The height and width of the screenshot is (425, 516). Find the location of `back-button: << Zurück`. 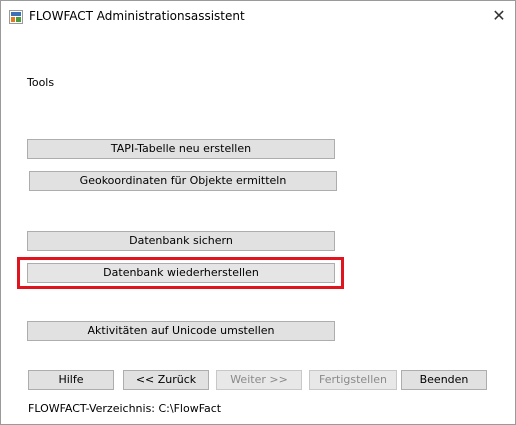

back-button: << Zurück is located at coordinates (166, 380).